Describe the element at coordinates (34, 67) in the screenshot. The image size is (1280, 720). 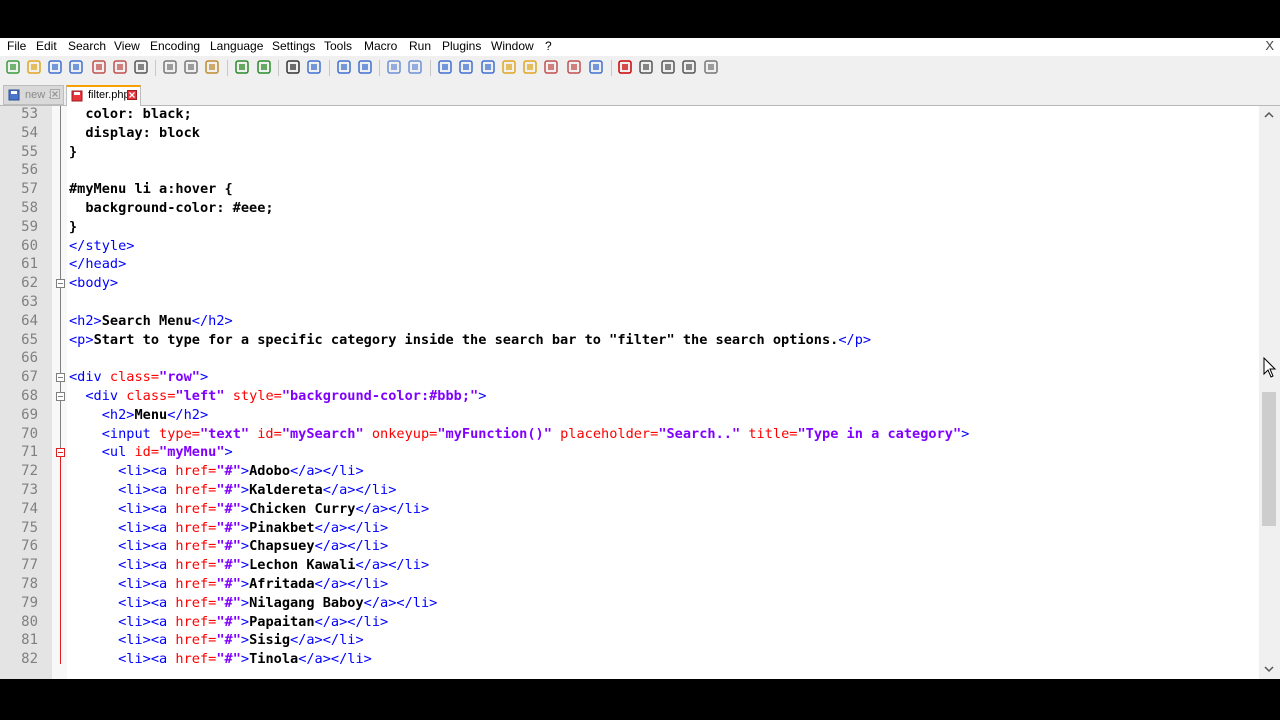
I see `open-file-icon` at that location.